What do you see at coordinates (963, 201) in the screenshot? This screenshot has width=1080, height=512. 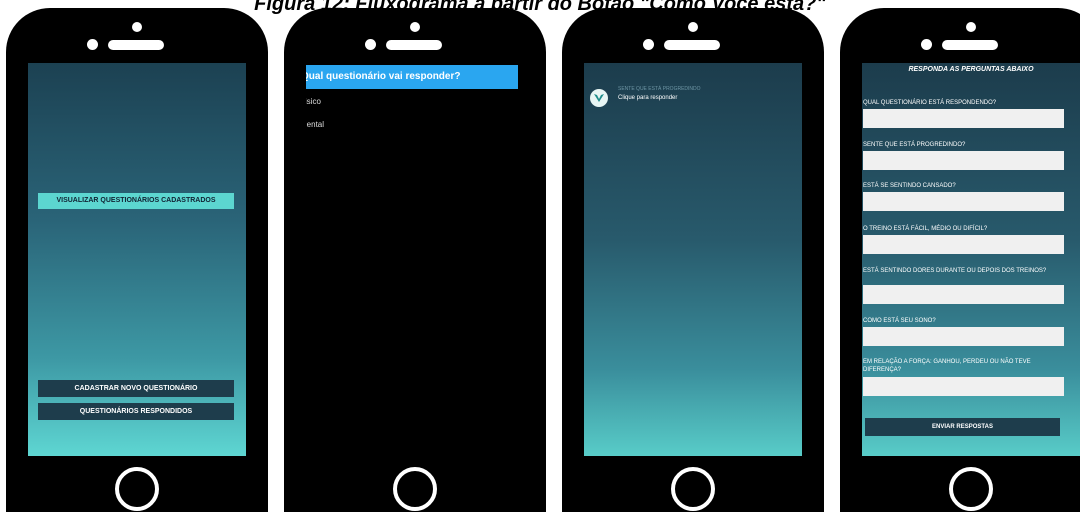 I see `answer-field-tired` at bounding box center [963, 201].